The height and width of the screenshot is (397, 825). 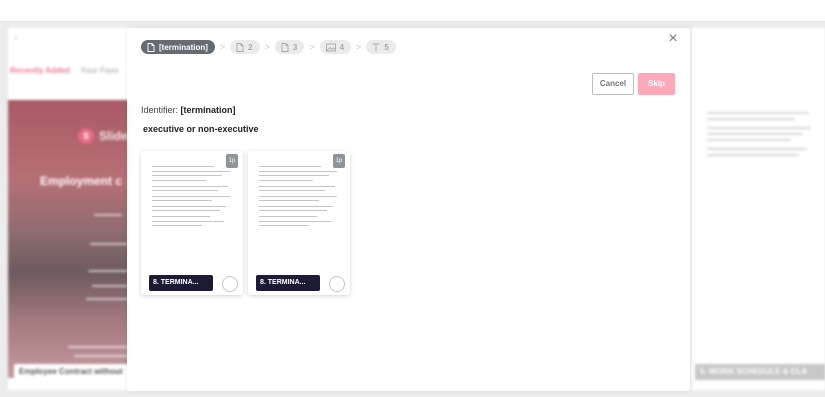 What do you see at coordinates (289, 47) in the screenshot?
I see `step-3: 3` at bounding box center [289, 47].